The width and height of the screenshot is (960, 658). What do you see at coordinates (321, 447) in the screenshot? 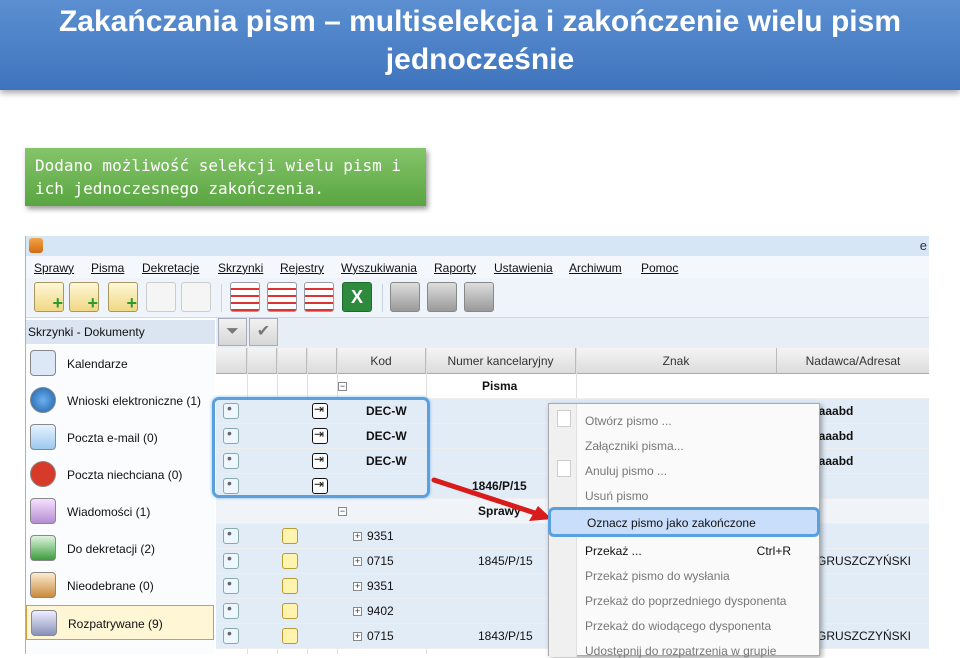
I see `selection-highlight` at bounding box center [321, 447].